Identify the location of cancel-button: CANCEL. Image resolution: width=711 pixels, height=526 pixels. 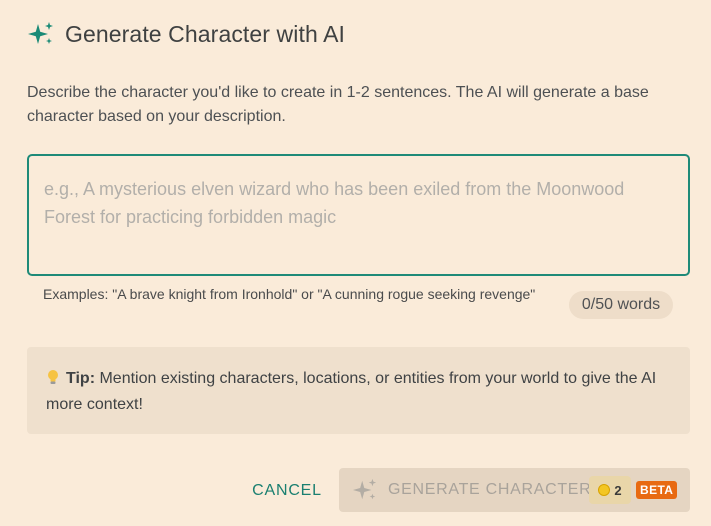
(287, 491).